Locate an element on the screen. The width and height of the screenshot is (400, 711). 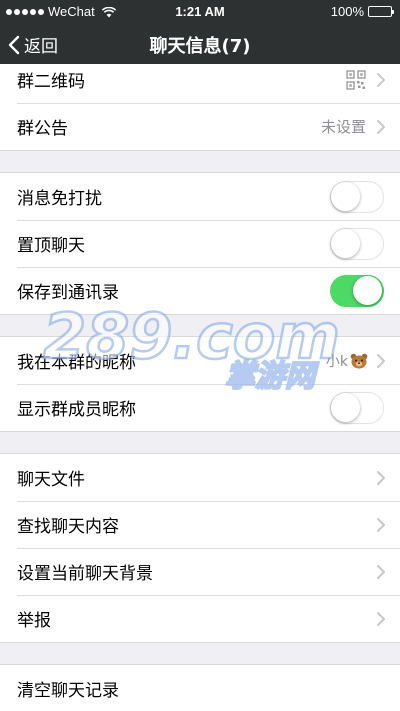
clear-chat-history-button: 清空聊天记录 is located at coordinates (200, 688).